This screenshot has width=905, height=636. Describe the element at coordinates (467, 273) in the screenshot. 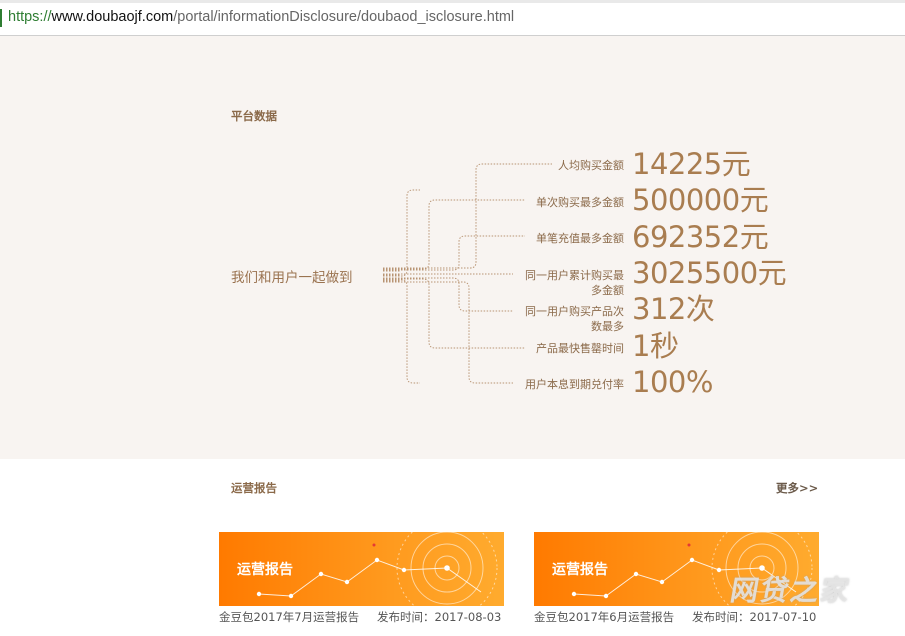

I see `connector-lines` at that location.